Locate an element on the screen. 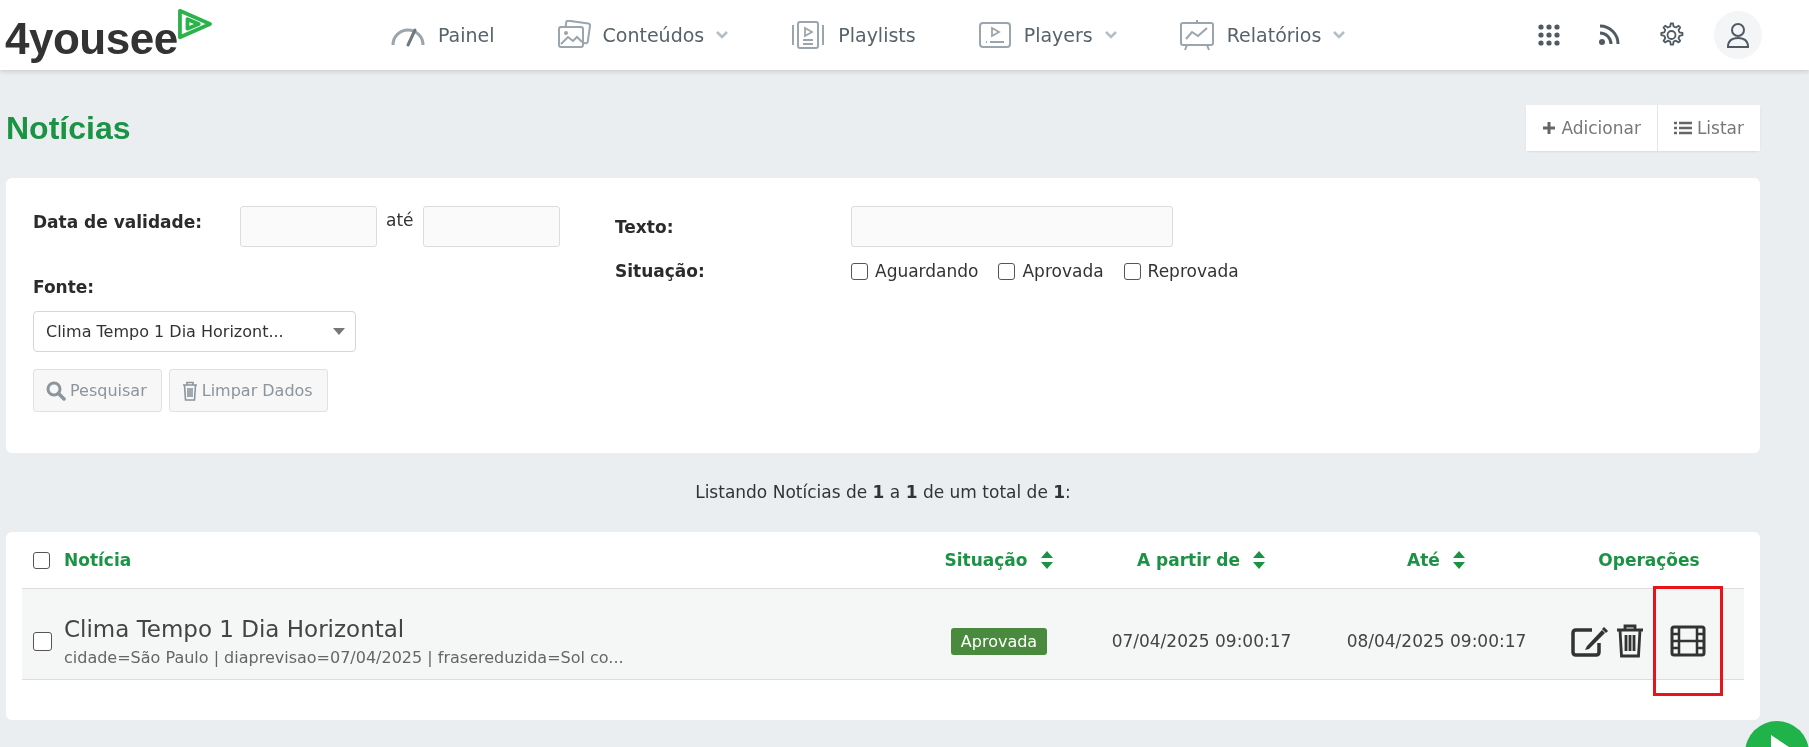  toolbar-button: Adicionar is located at coordinates (1592, 128).